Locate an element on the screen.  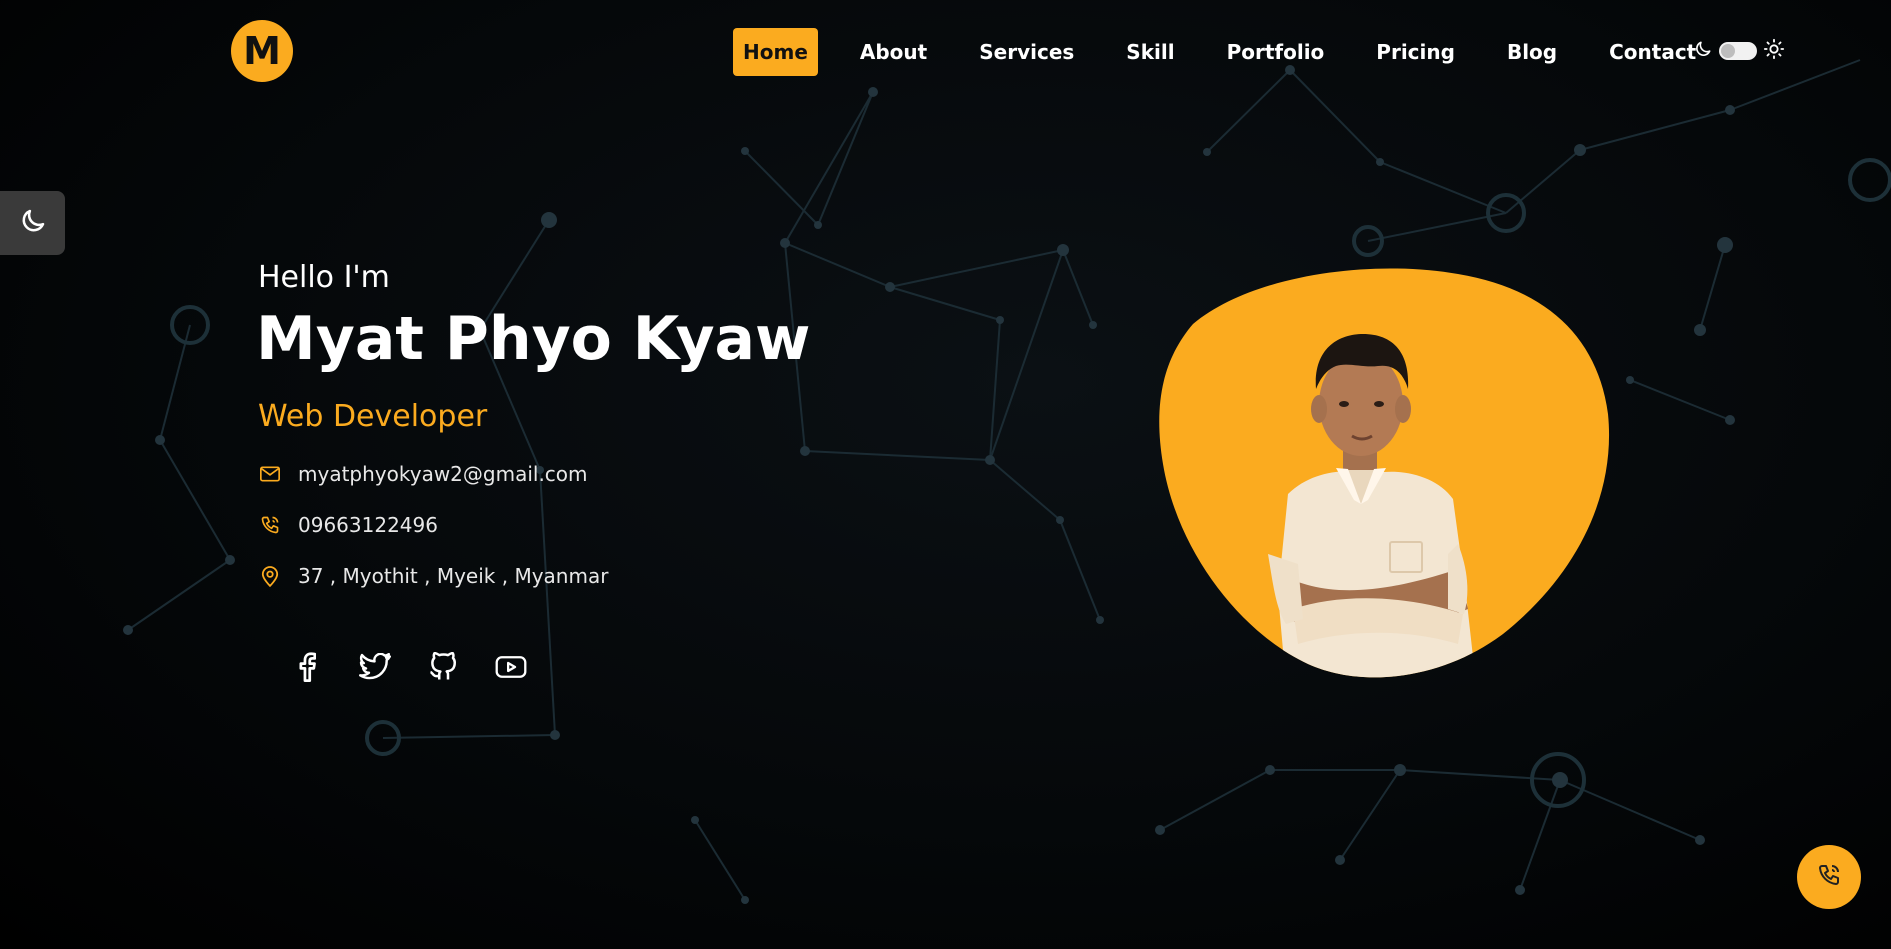
phone-call-icon is located at coordinates (1829, 877).